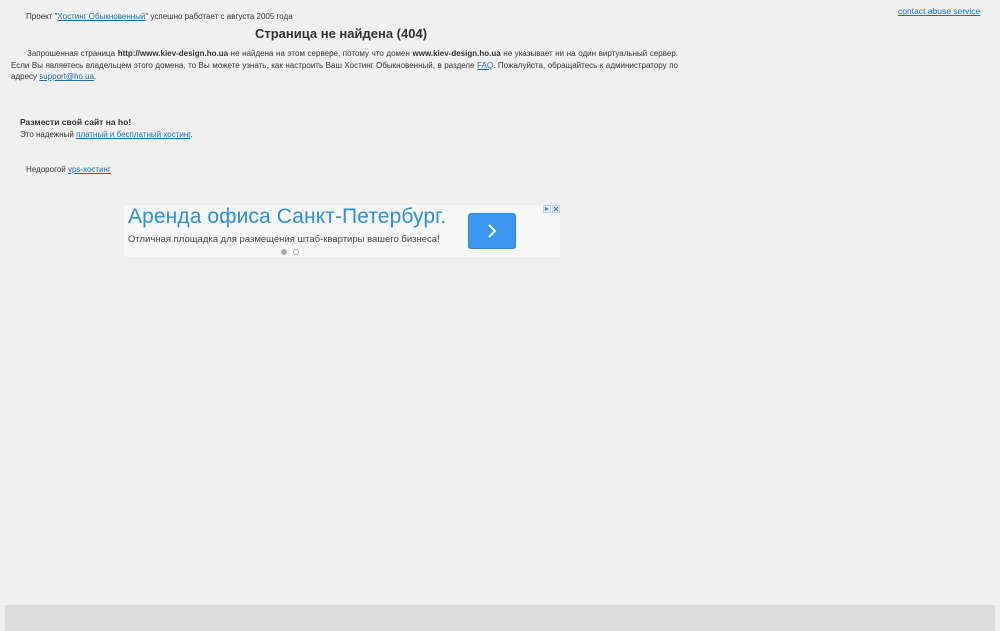 This screenshot has height=631, width=1000. What do you see at coordinates (42, 16) in the screenshot?
I see `project-prefix: Проект "` at bounding box center [42, 16].